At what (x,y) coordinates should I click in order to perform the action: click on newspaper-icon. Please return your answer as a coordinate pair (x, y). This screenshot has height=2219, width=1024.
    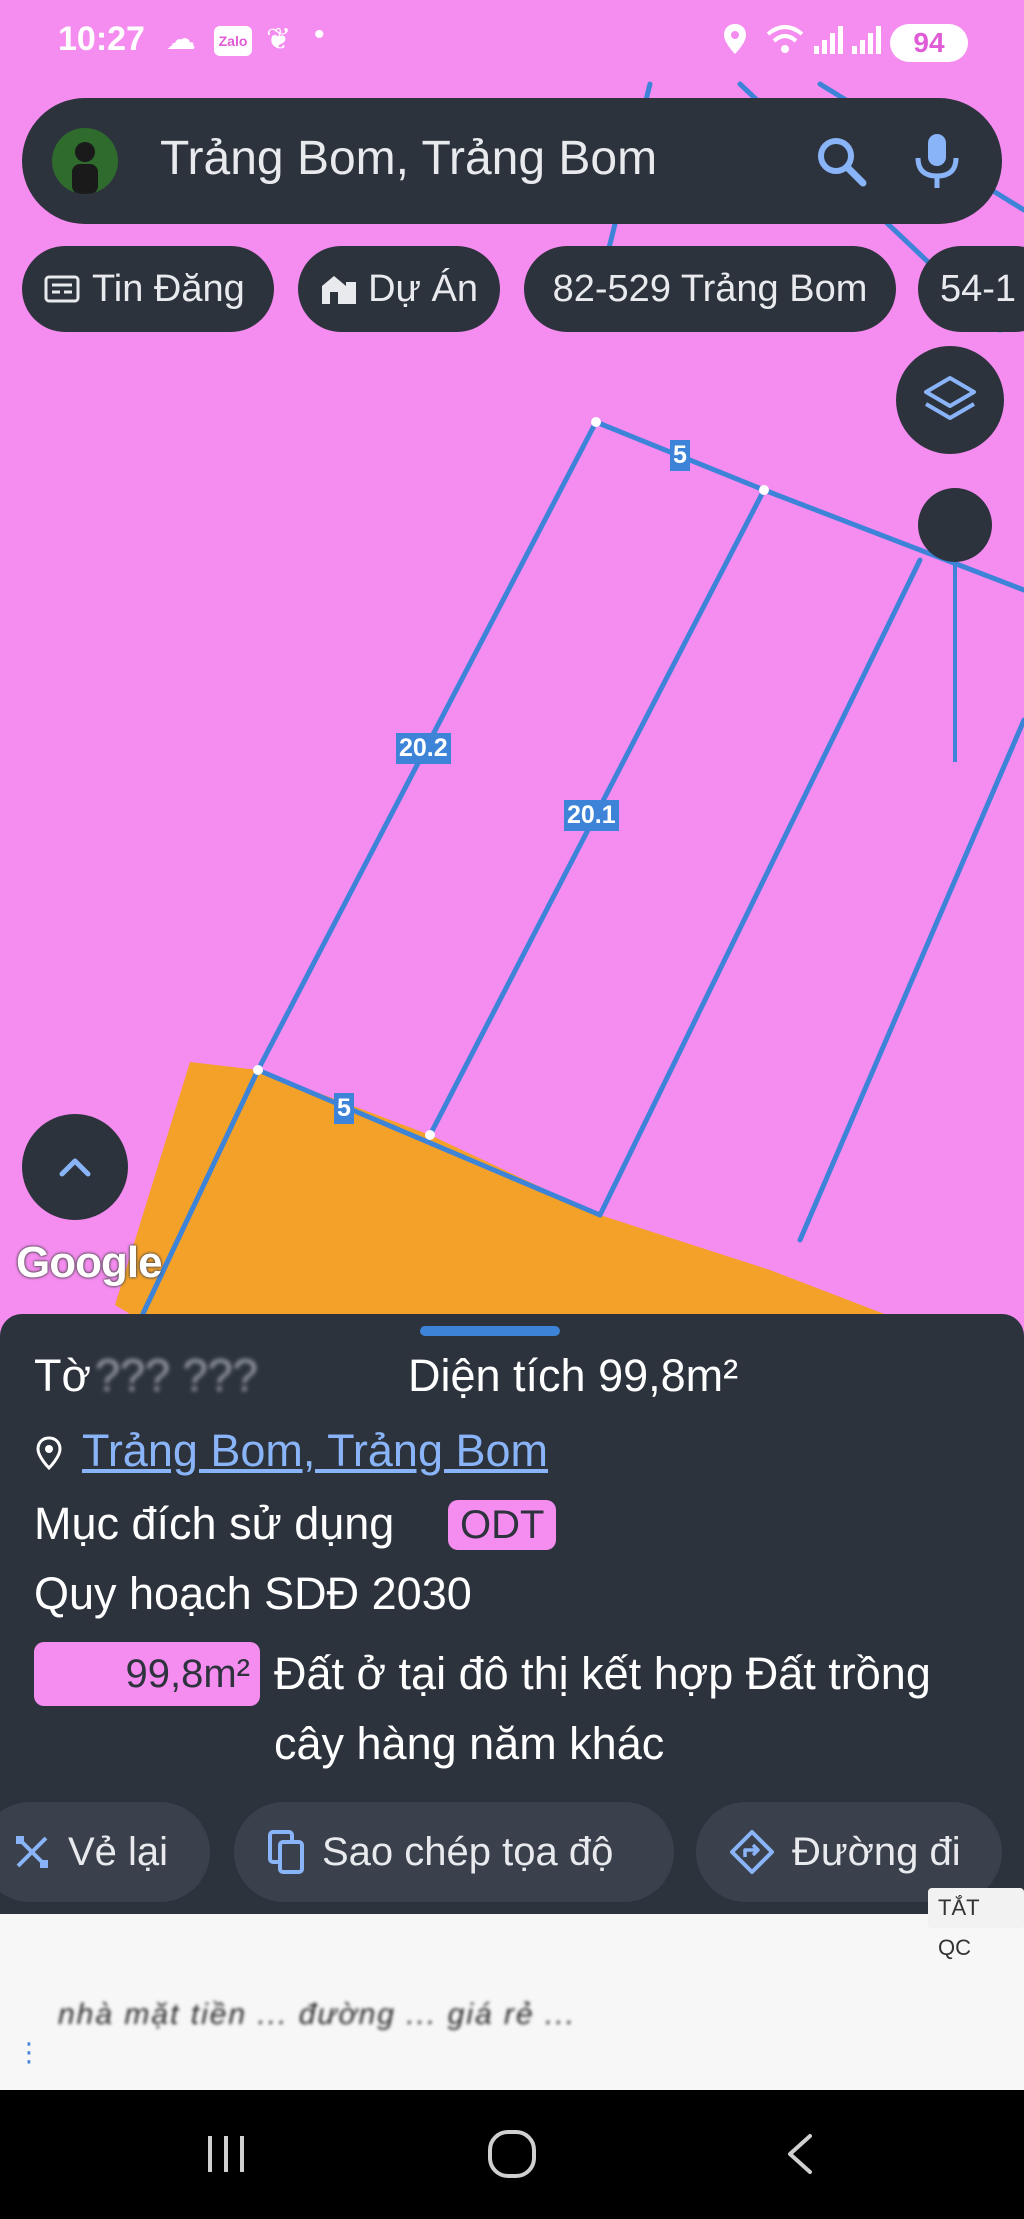
    Looking at the image, I should click on (62, 289).